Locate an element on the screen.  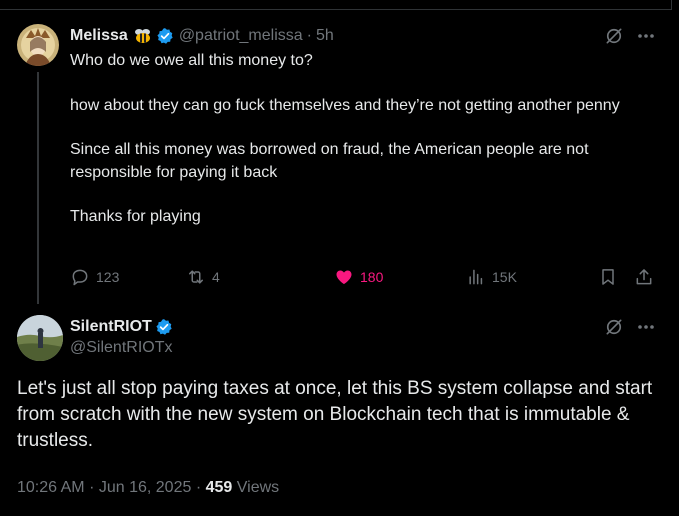
views-button: 15K is located at coordinates (491, 277).